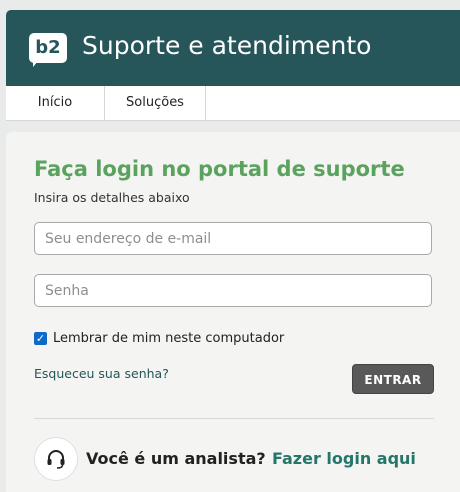 This screenshot has height=492, width=460. Describe the element at coordinates (219, 169) in the screenshot. I see `login-title: Faça login no portal de suporte` at that location.